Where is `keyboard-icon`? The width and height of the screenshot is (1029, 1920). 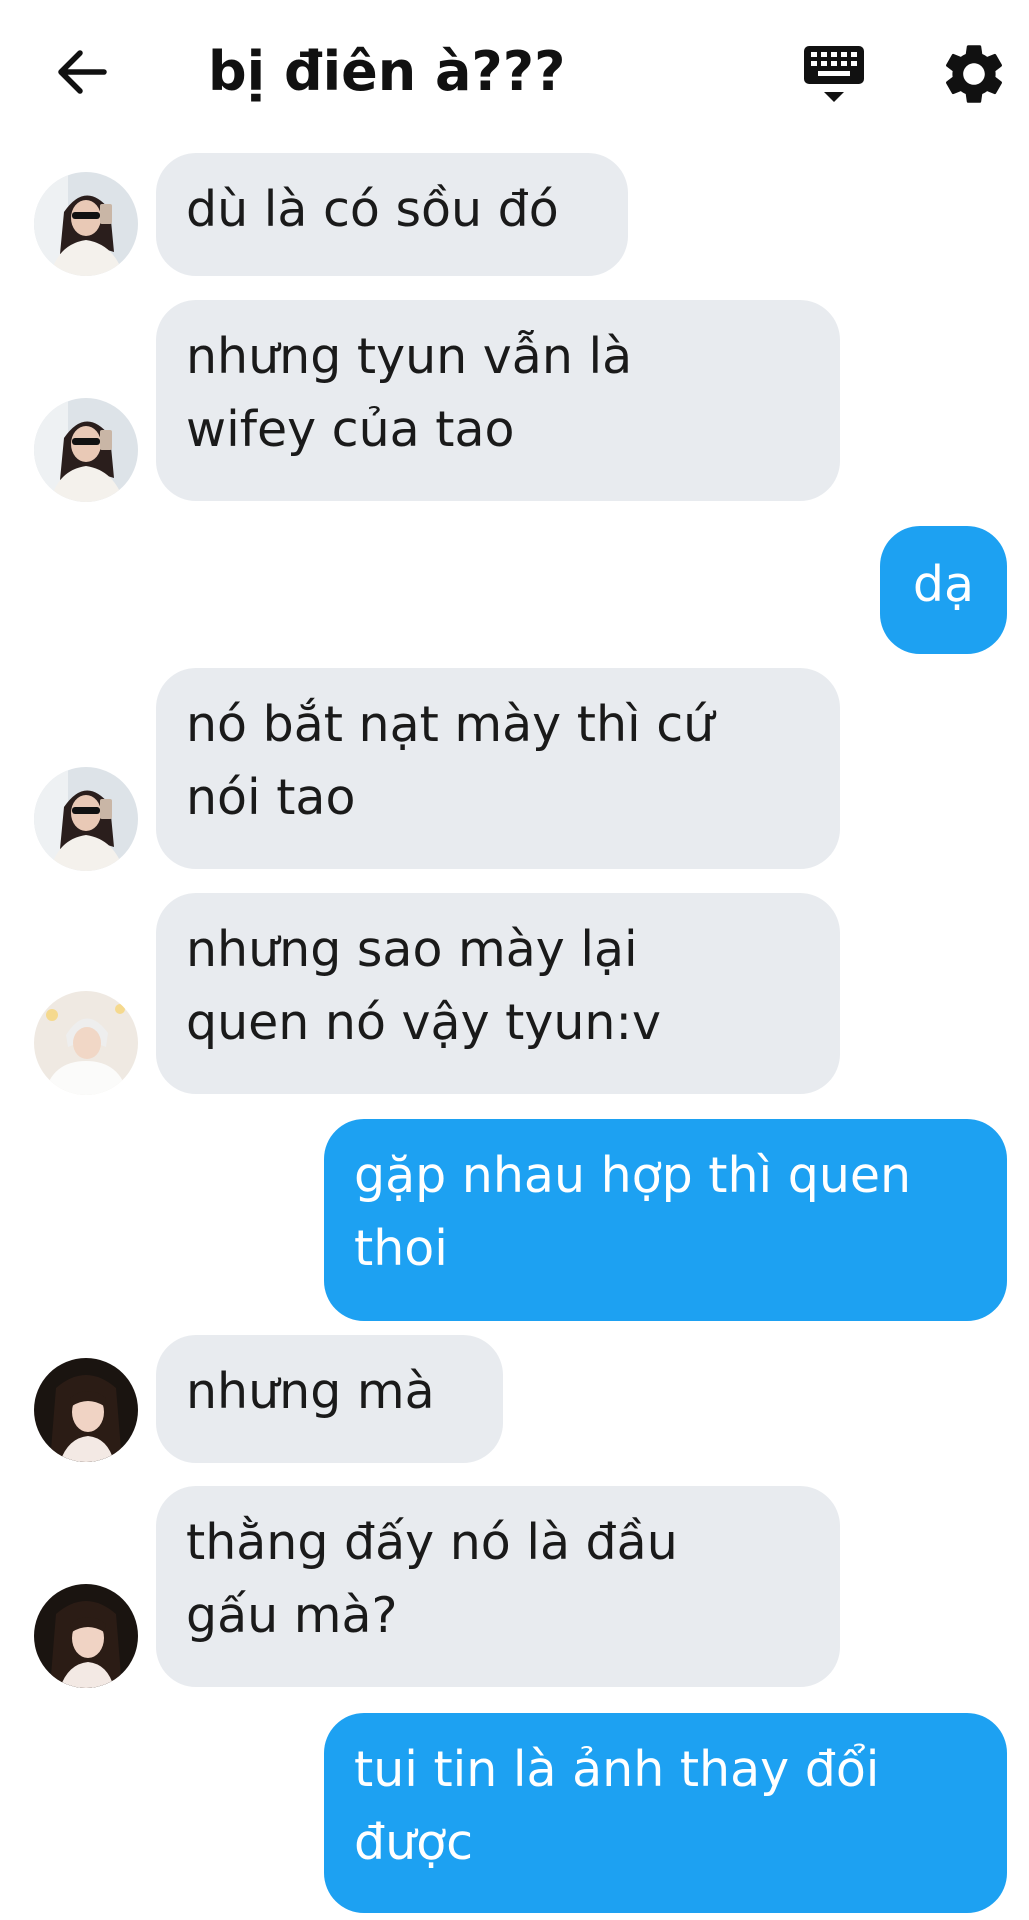 keyboard-icon is located at coordinates (834, 74).